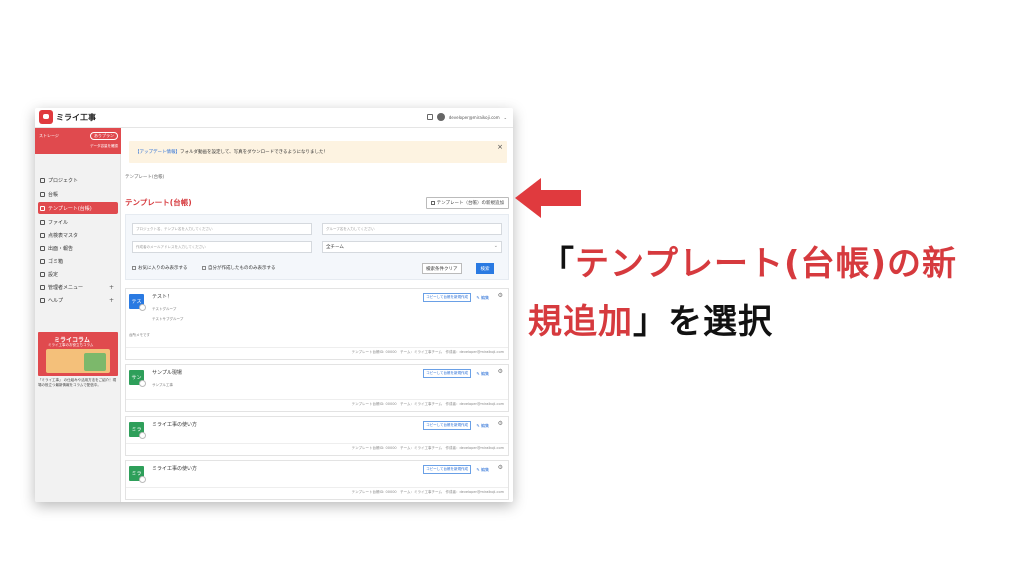 This screenshot has height=576, width=1024. What do you see at coordinates (559, 198) in the screenshot?
I see `arrow-shaft` at bounding box center [559, 198].